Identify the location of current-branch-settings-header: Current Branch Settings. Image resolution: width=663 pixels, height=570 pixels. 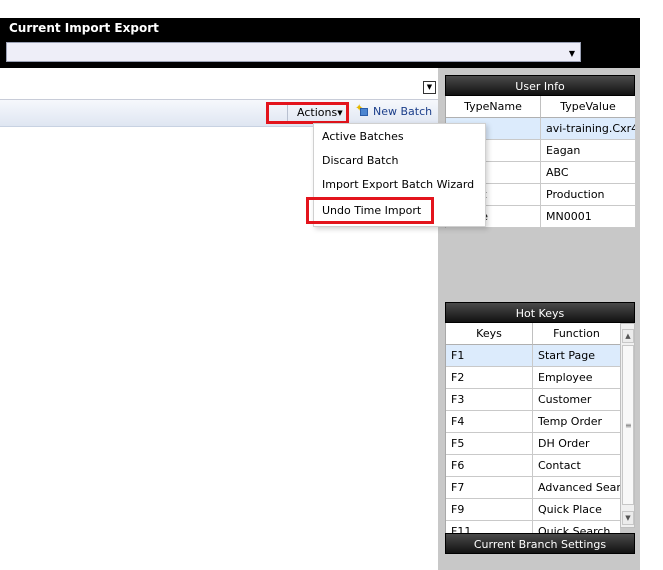
(540, 543).